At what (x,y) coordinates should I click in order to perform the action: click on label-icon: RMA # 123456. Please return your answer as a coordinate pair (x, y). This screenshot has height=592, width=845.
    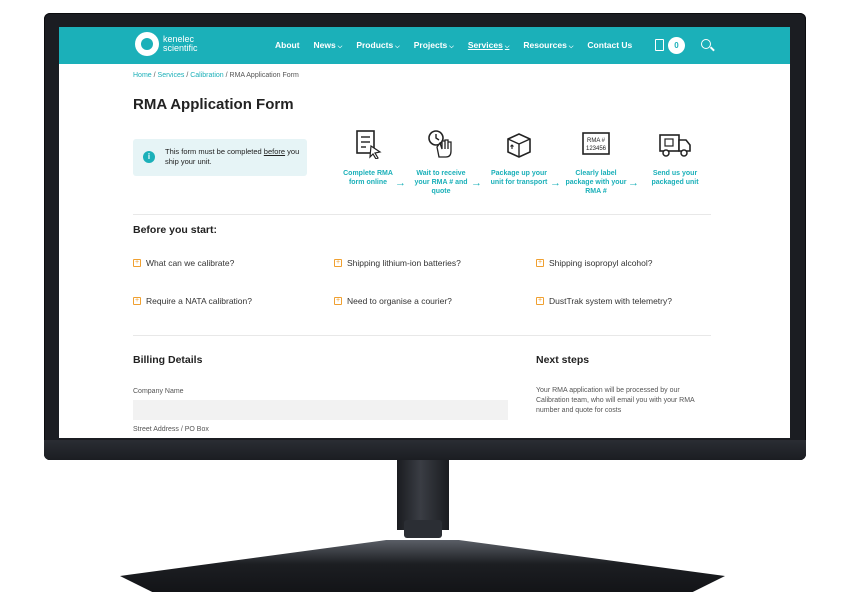
    Looking at the image, I should click on (596, 143).